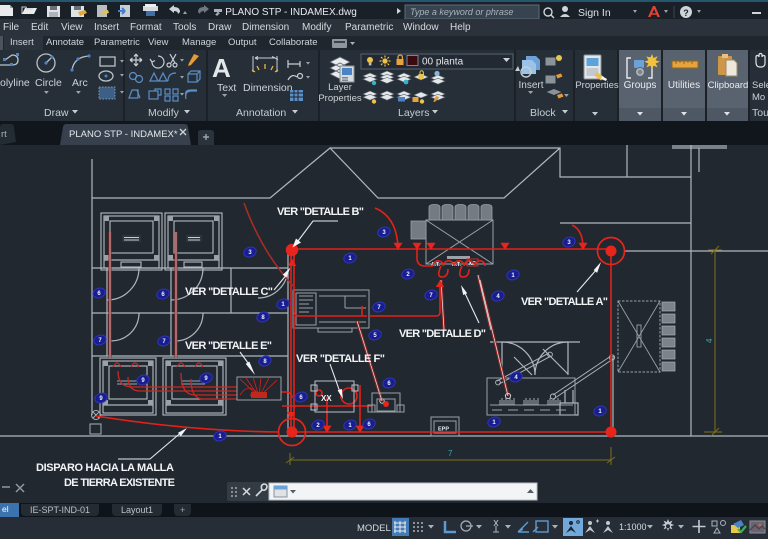 This screenshot has height=539, width=768. I want to click on svg-text: VER "DETALLE C", so click(229, 292).